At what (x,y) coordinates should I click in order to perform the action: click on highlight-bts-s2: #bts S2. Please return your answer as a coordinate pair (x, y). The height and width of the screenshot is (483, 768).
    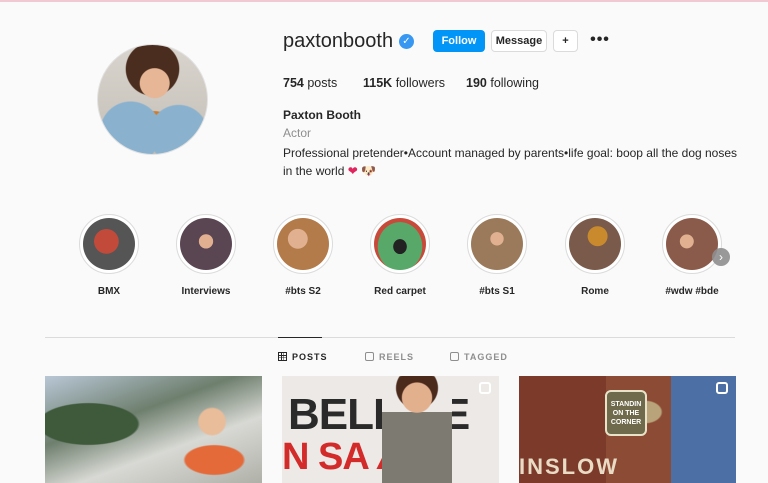
    Looking at the image, I should click on (303, 255).